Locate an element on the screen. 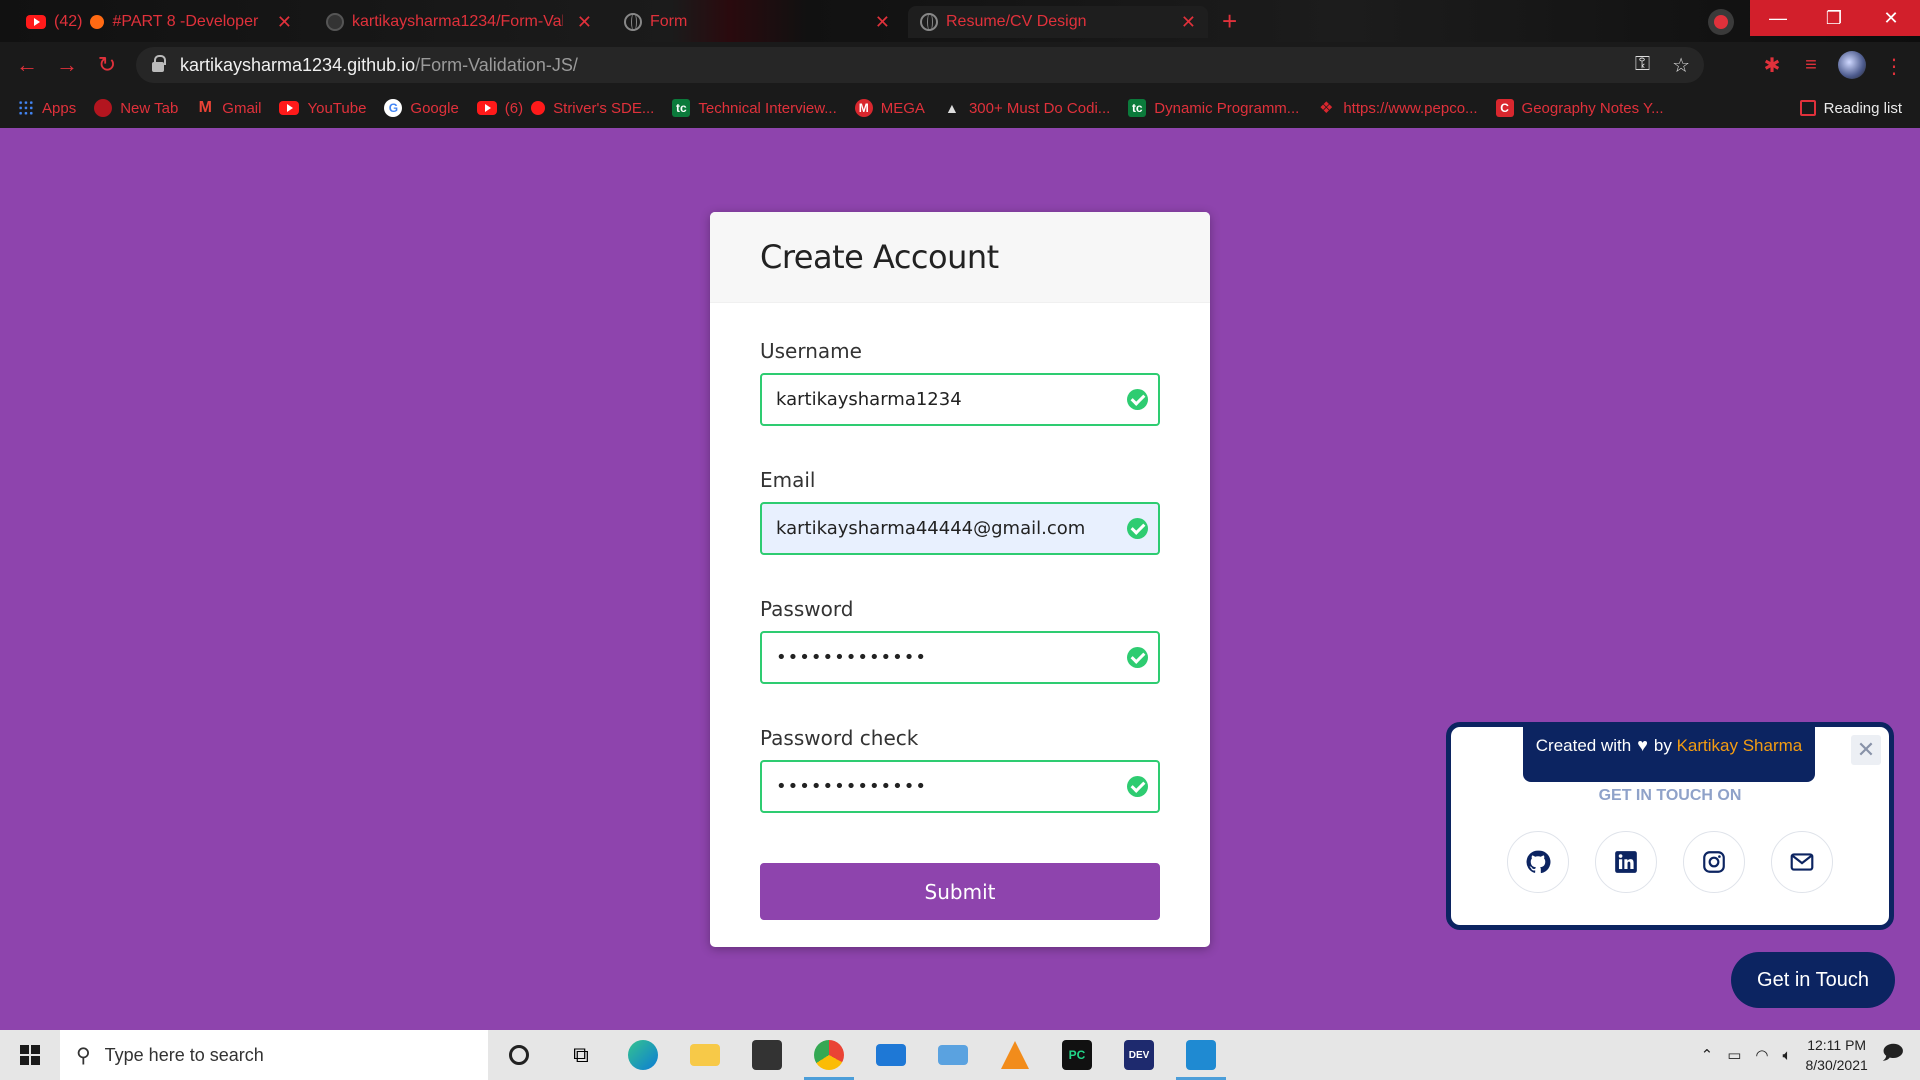  vlc-icon is located at coordinates (1015, 1055).